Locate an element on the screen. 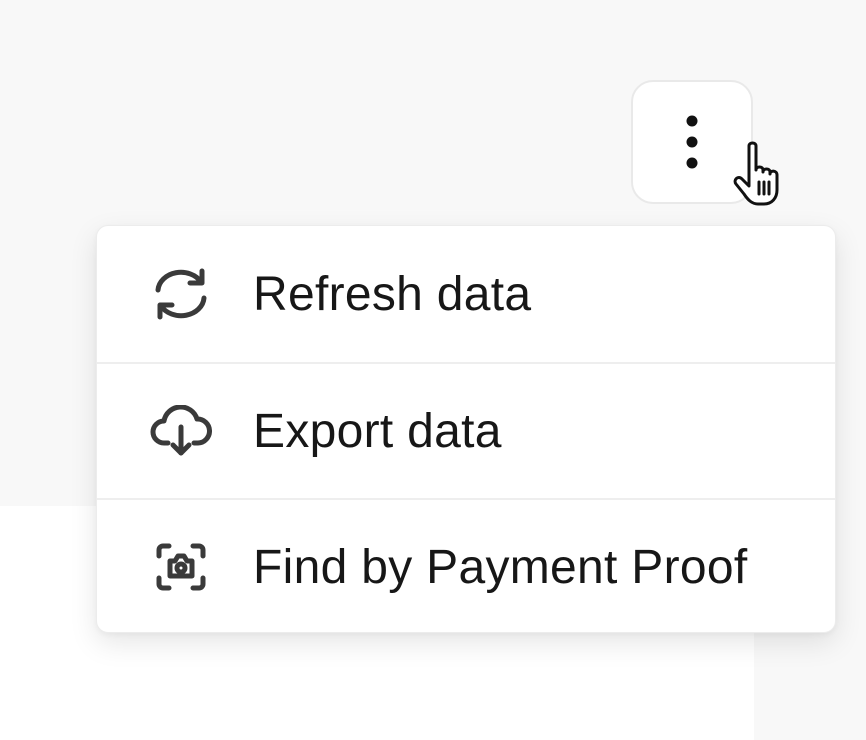 The height and width of the screenshot is (740, 866). more-vertical-icon is located at coordinates (692, 142).